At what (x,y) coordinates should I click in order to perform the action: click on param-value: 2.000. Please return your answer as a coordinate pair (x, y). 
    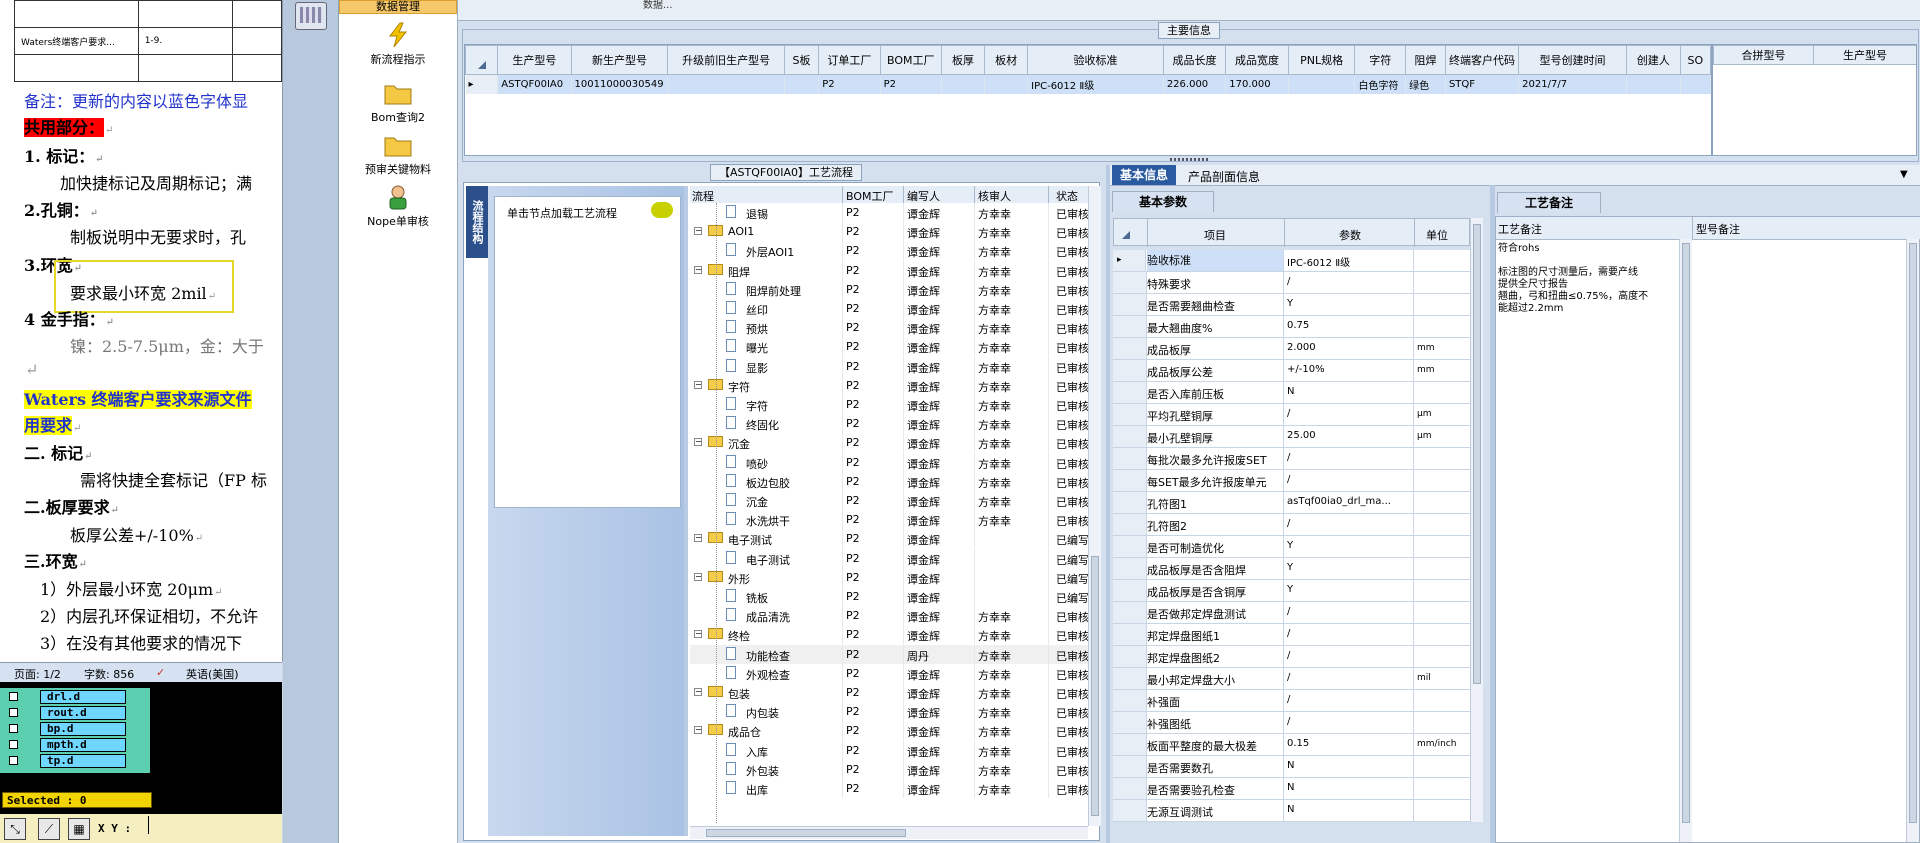
    Looking at the image, I should click on (1350, 347).